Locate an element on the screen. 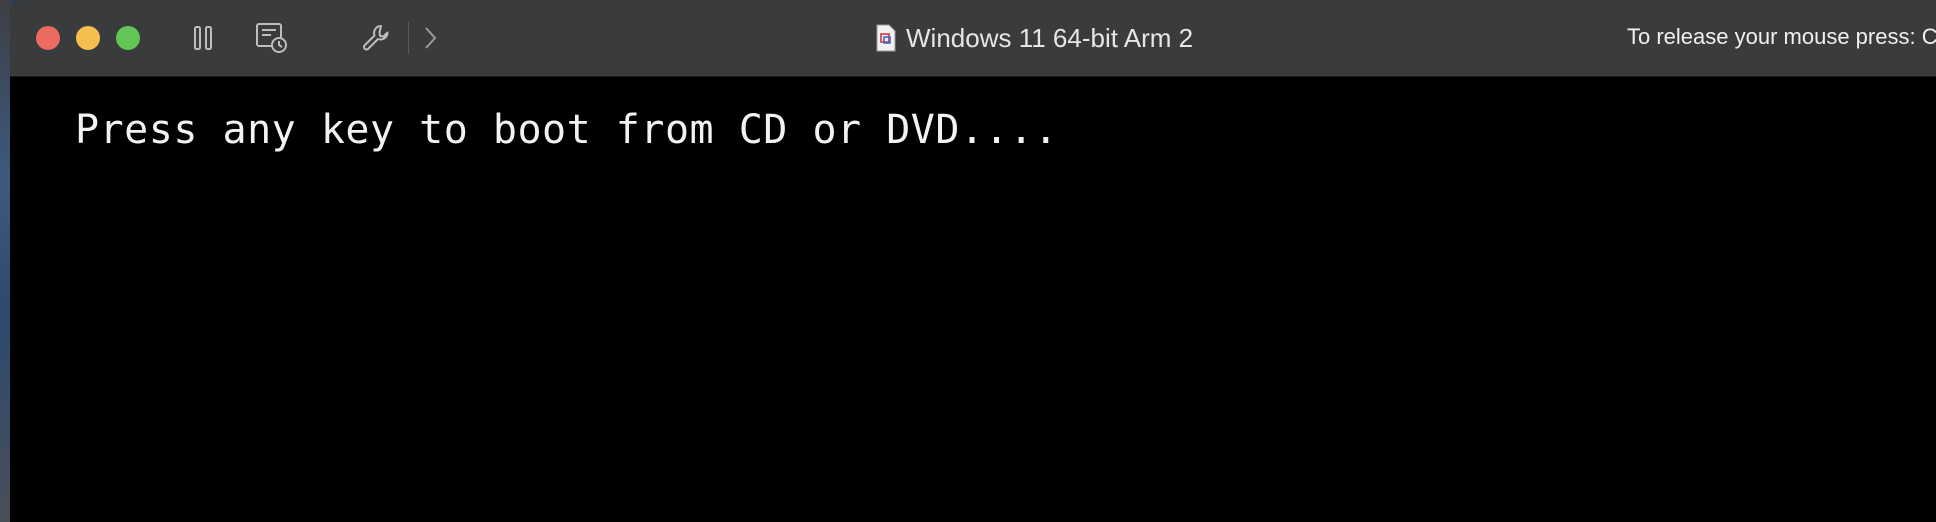 The width and height of the screenshot is (1936, 522). minimize-button is located at coordinates (88, 38).